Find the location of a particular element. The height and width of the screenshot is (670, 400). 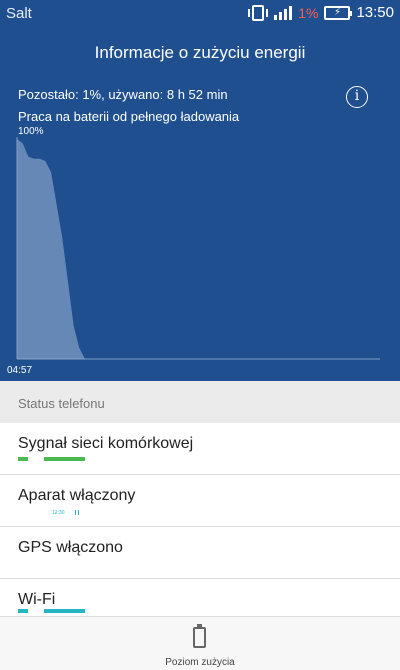

chart-x-start-label: 04:57 is located at coordinates (20, 370).